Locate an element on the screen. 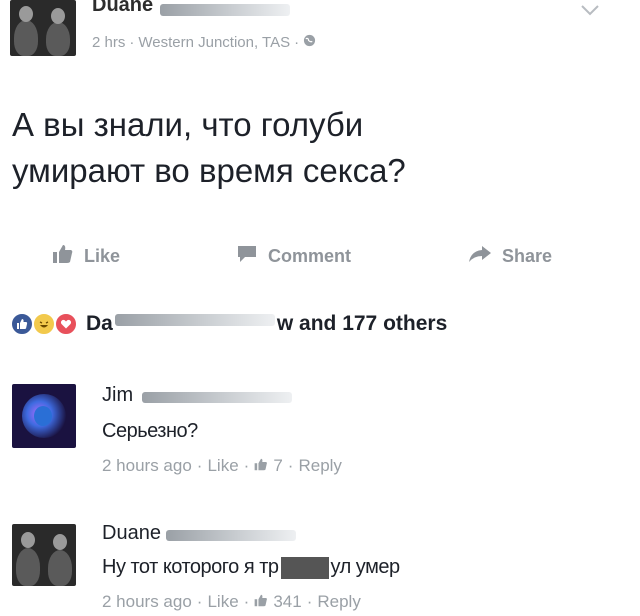 The width and height of the screenshot is (640, 616). post-text-line: умирают во время секса? is located at coordinates (209, 170).